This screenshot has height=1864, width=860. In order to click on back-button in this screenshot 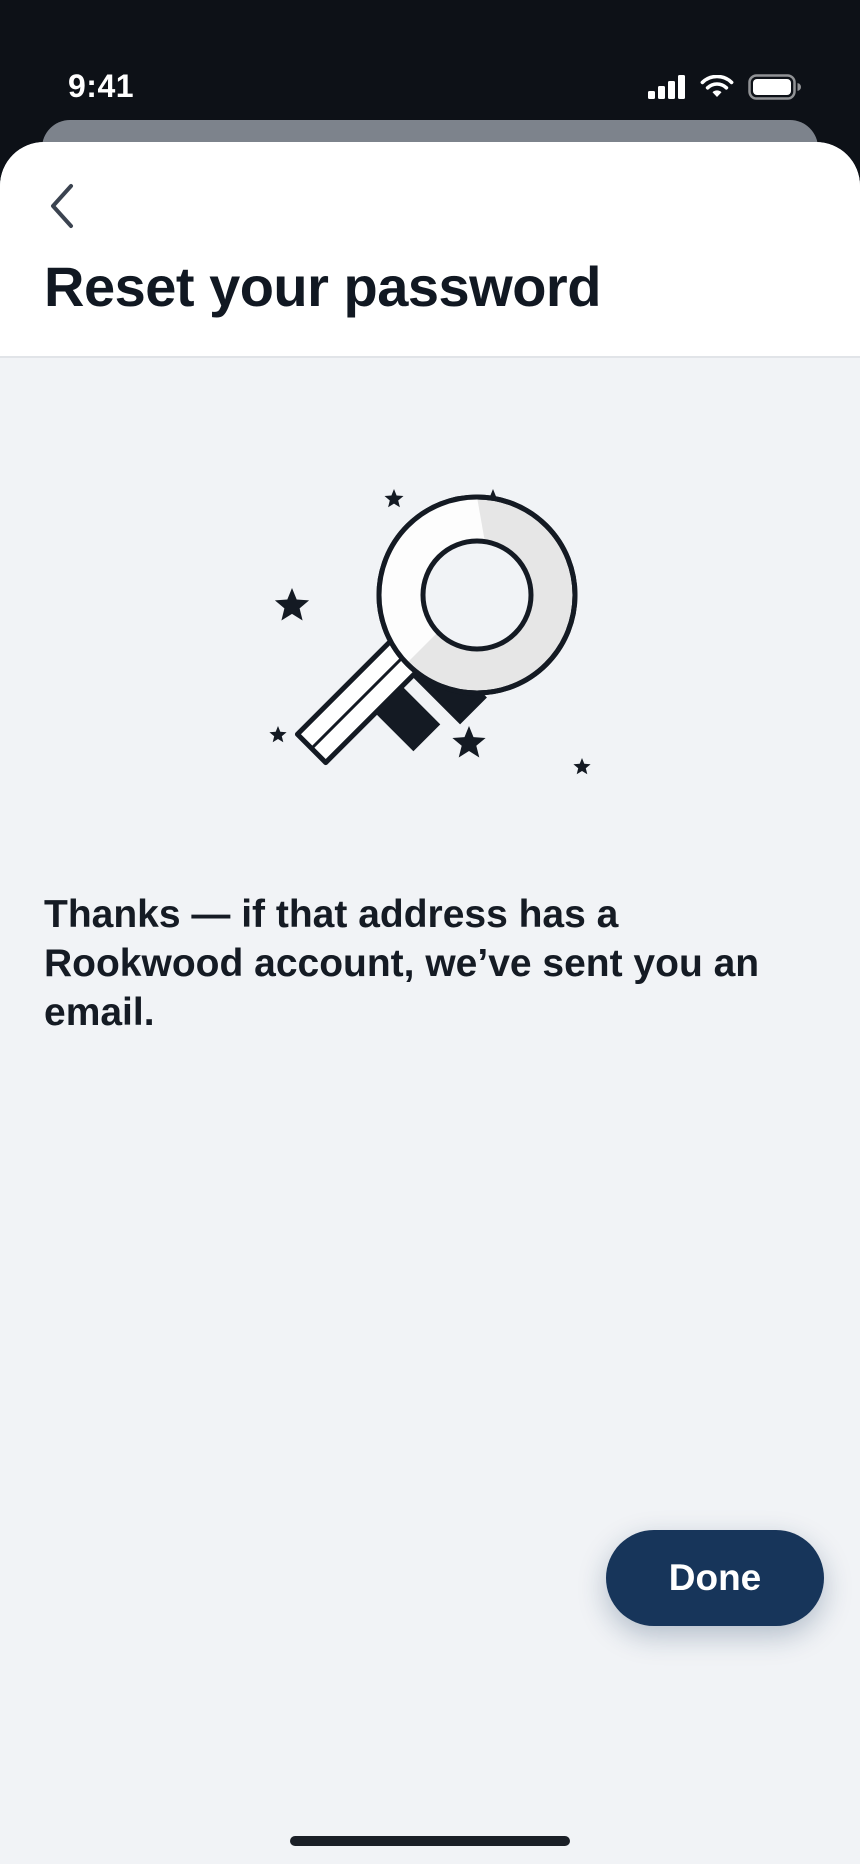, I will do `click(62, 208)`.